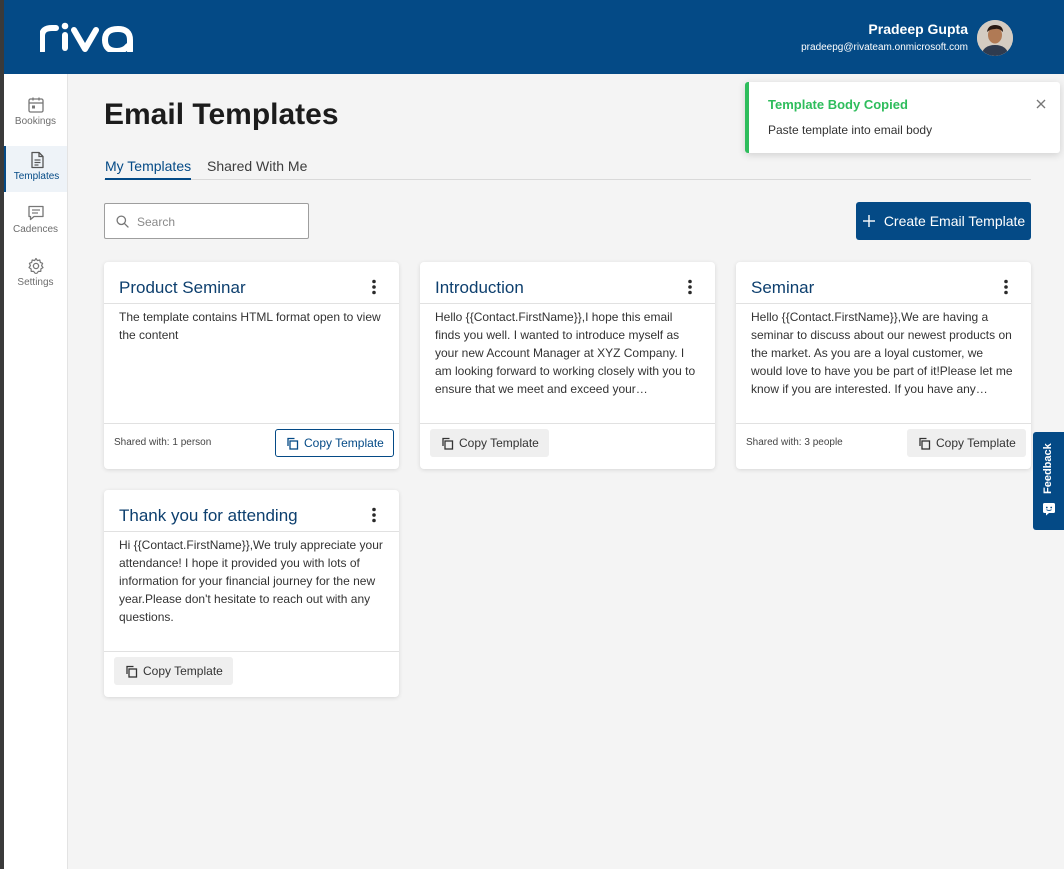 The image size is (1064, 869). I want to click on sidebar-item-label: Settings, so click(35, 282).